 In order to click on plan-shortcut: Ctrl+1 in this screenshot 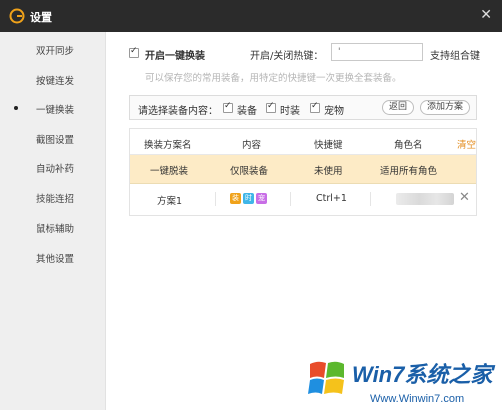, I will do `click(331, 198)`.